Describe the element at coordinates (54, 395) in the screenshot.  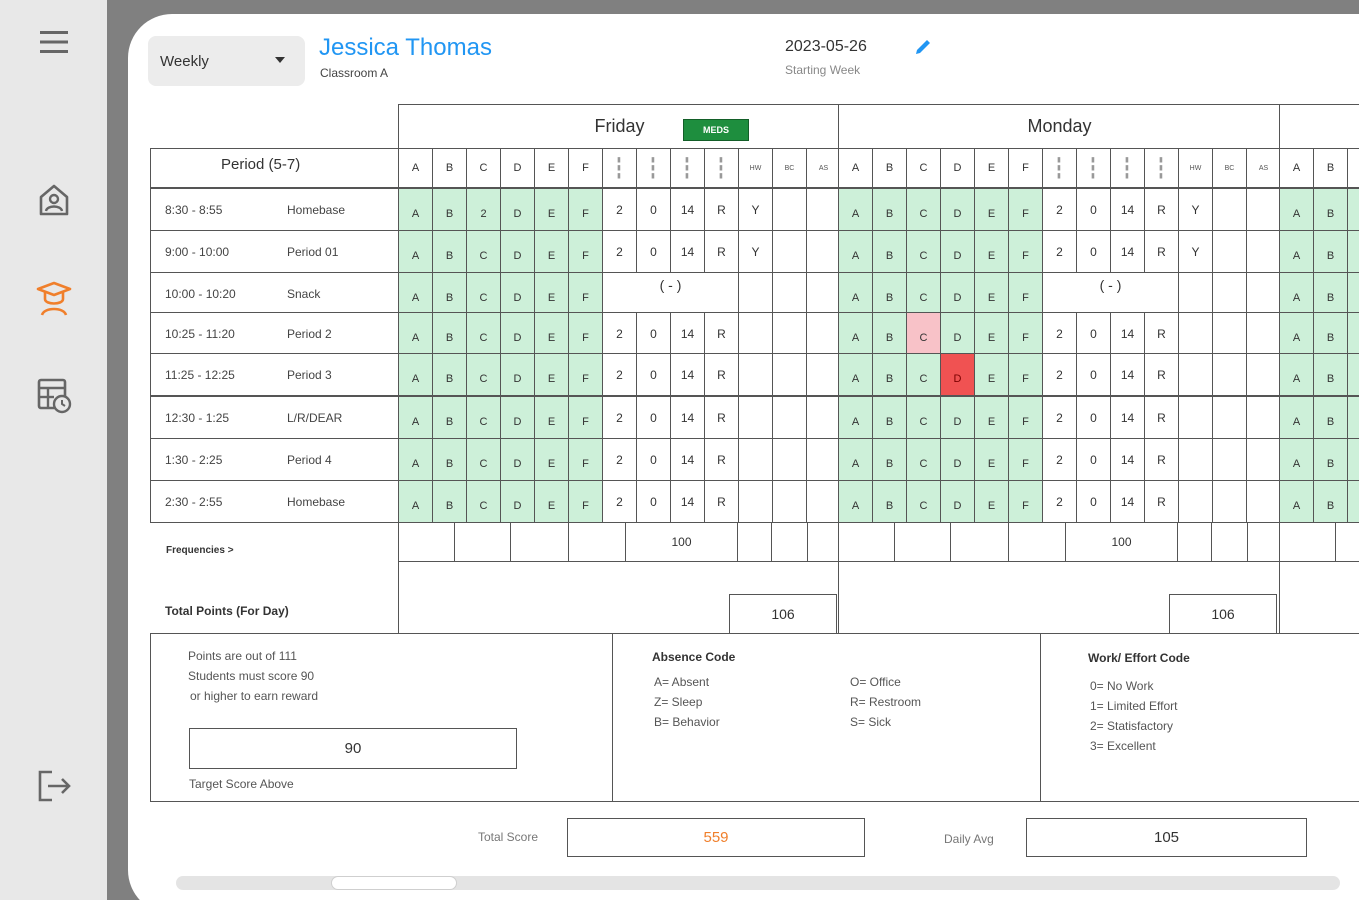
I see `schedule-icon` at that location.